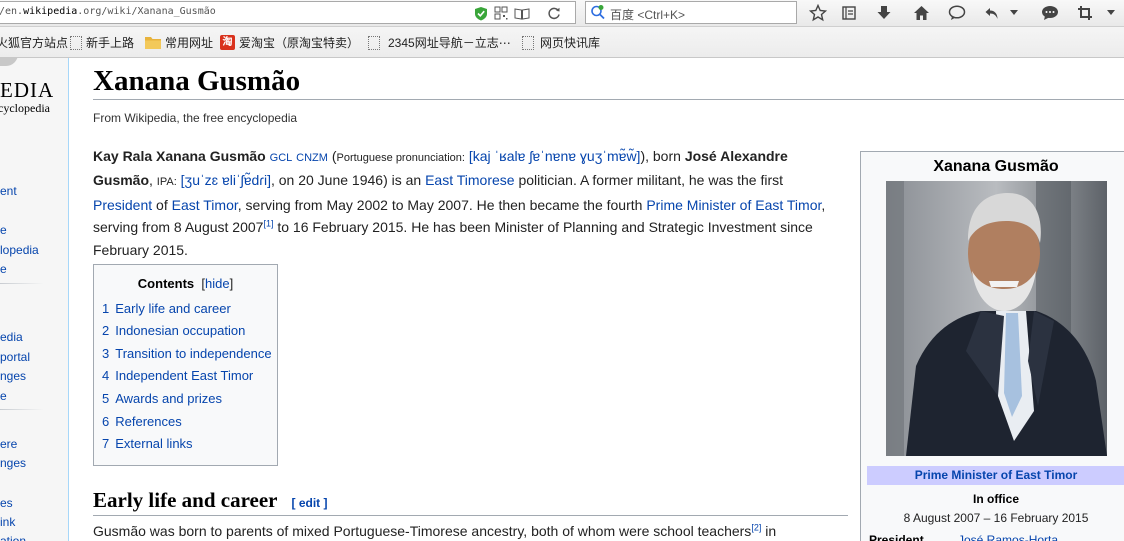 This screenshot has height=541, width=1124. I want to click on shield-icon, so click(481, 13).